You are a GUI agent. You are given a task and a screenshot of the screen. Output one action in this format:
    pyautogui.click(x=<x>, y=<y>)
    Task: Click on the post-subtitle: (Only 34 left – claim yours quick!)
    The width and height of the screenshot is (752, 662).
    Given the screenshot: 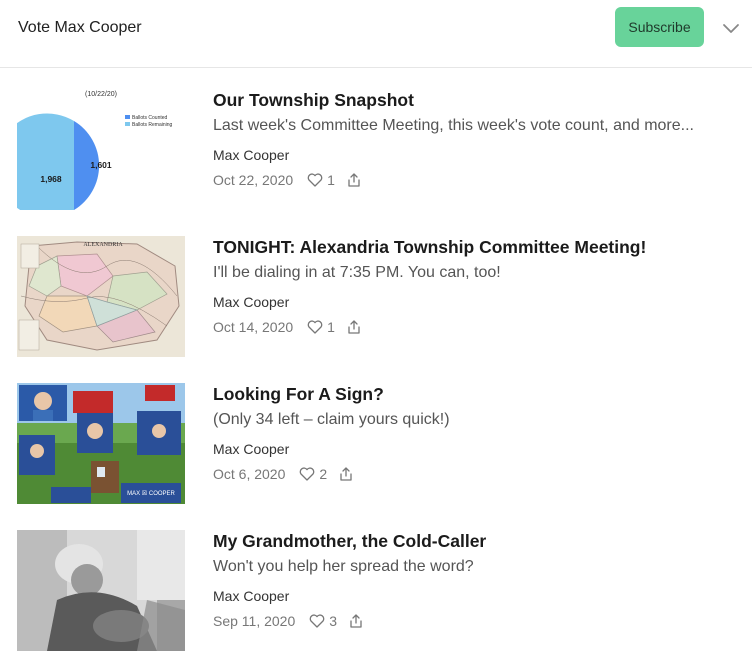 What is the action you would take?
    pyautogui.click(x=473, y=420)
    